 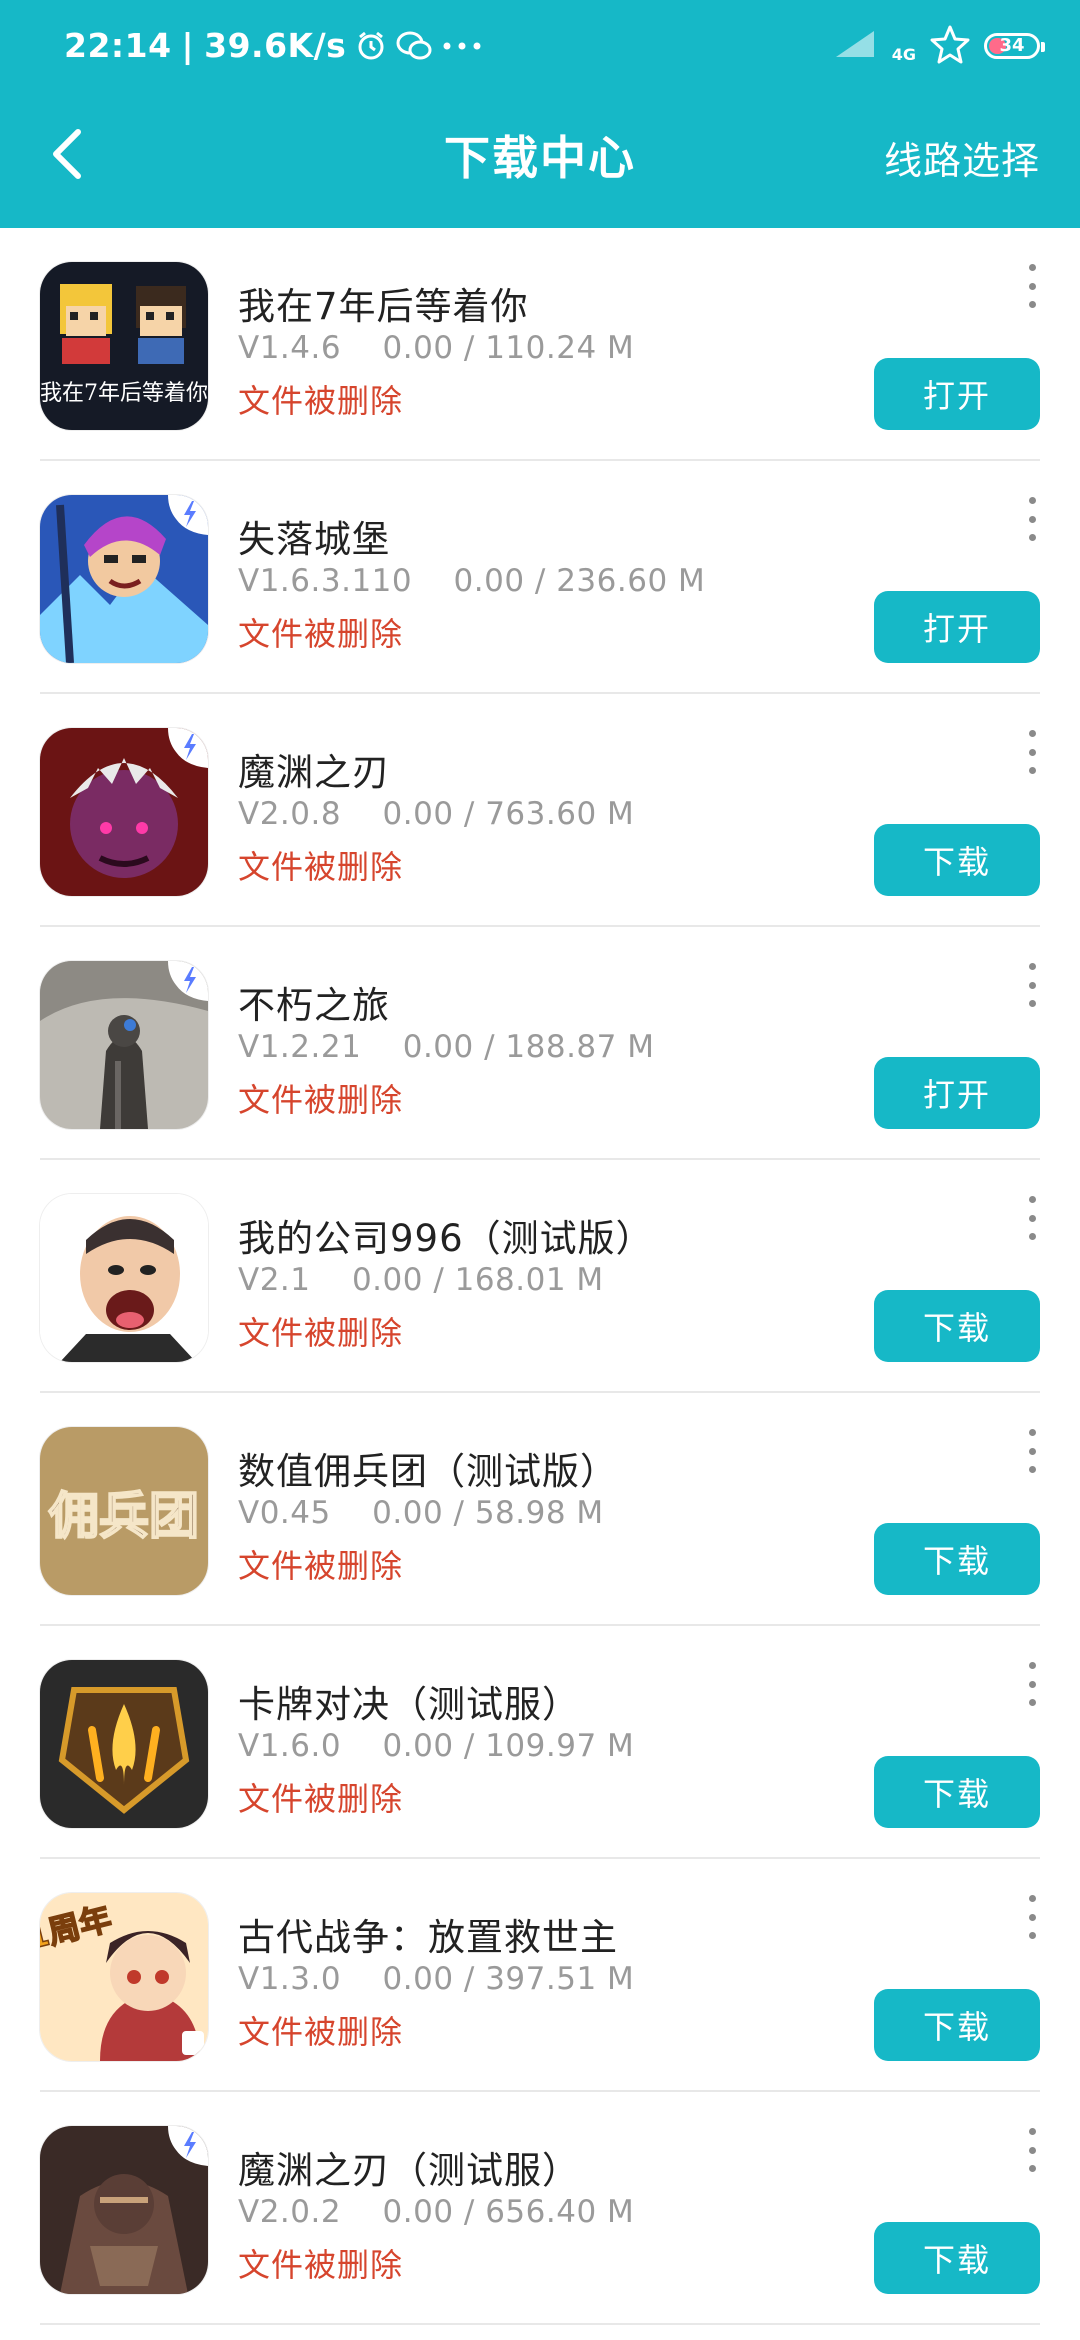 I want to click on download-list-item: 失落城堡 V1.6.3.110 0.00 / 236.60 M 文件被删除 打开, so click(x=540, y=577).